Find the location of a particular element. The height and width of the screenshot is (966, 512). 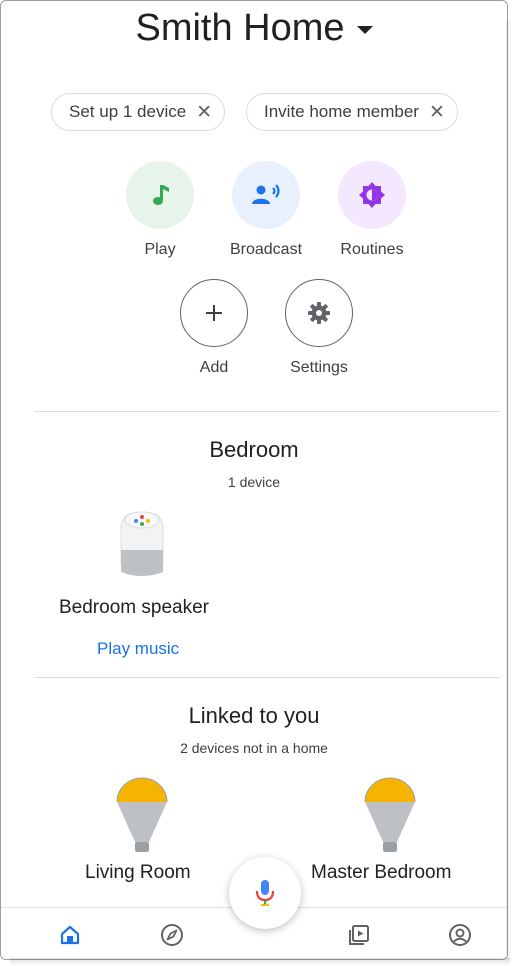

music-note-icon is located at coordinates (161, 195).